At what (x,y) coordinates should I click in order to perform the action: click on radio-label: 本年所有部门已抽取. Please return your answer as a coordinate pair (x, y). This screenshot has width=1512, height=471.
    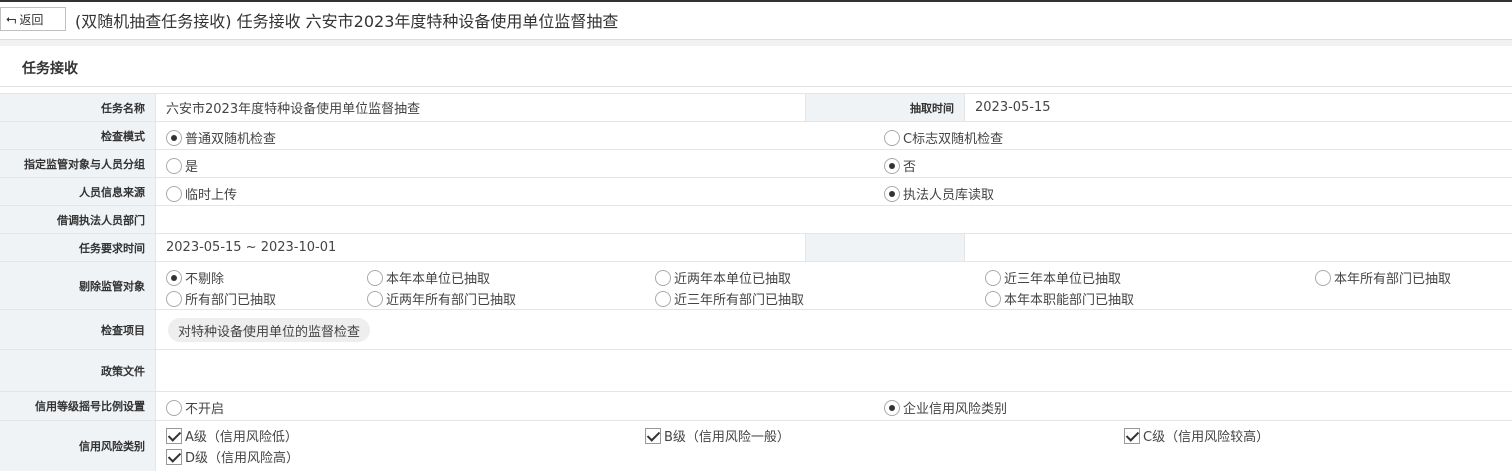
    Looking at the image, I should click on (1393, 279).